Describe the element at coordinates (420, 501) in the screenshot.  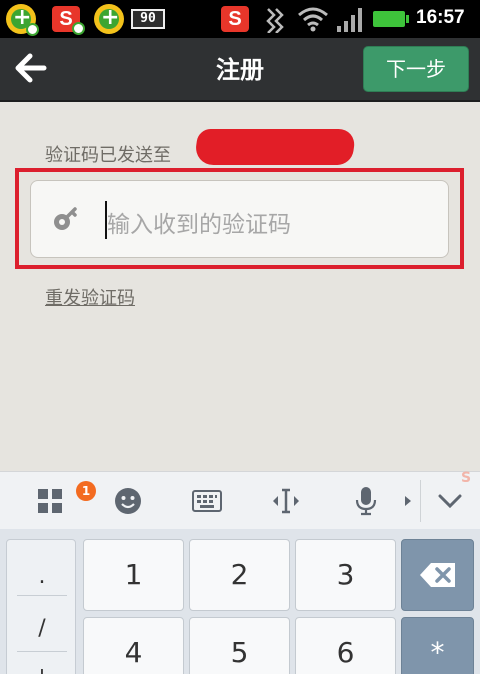
I see `toolbar-divider` at that location.